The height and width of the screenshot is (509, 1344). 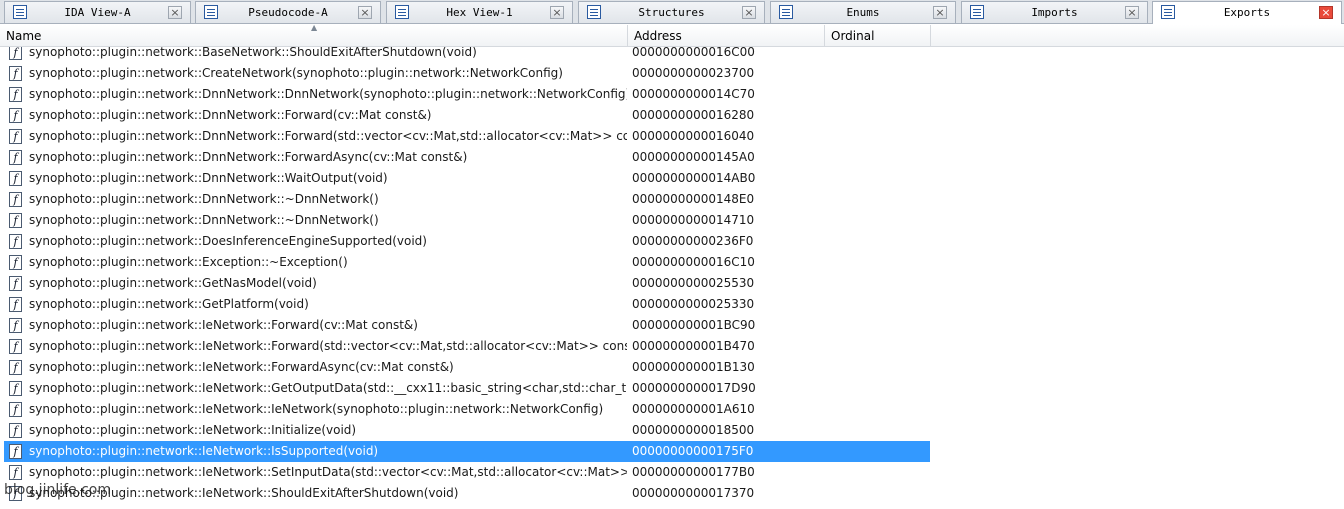 What do you see at coordinates (693, 53) in the screenshot?
I see `export-address: 0000000000016C00` at bounding box center [693, 53].